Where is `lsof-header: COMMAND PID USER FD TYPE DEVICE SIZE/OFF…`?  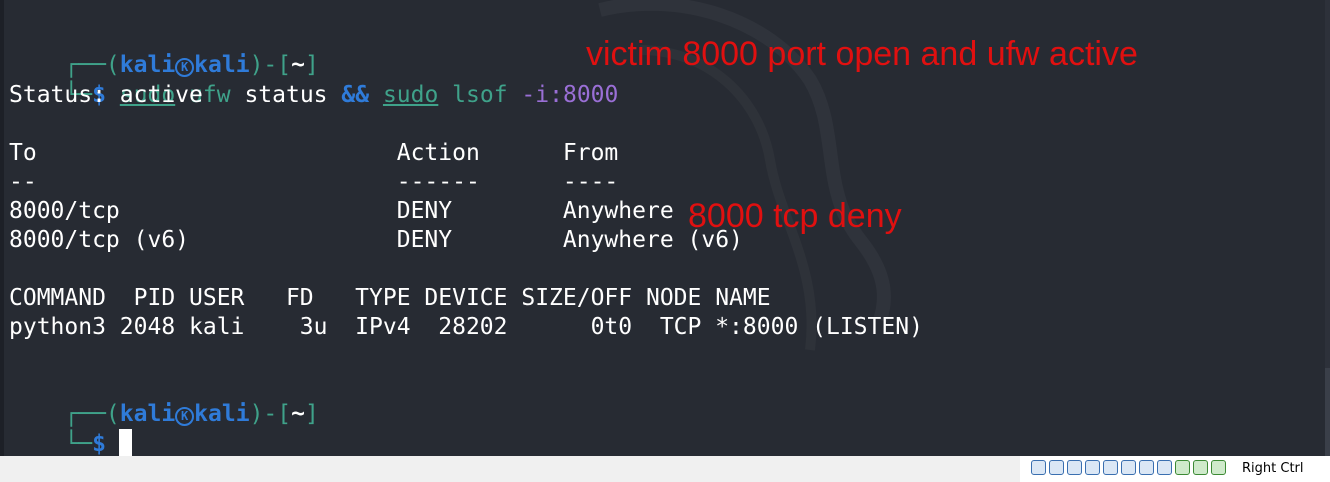 lsof-header: COMMAND PID USER FD TYPE DEVICE SIZE/OFF… is located at coordinates (390, 298).